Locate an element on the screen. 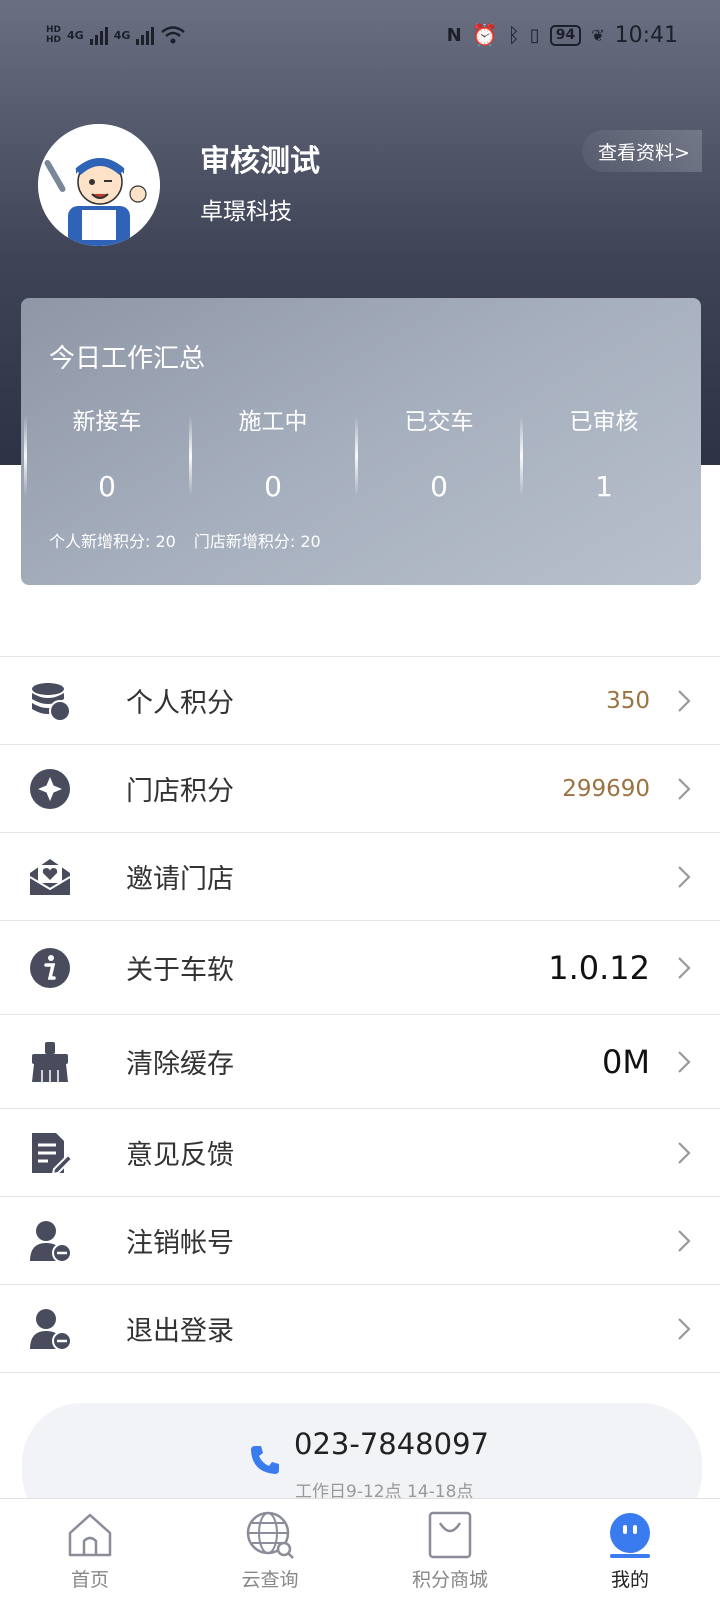 The image size is (720, 1600). stat-divider is located at coordinates (25, 456).